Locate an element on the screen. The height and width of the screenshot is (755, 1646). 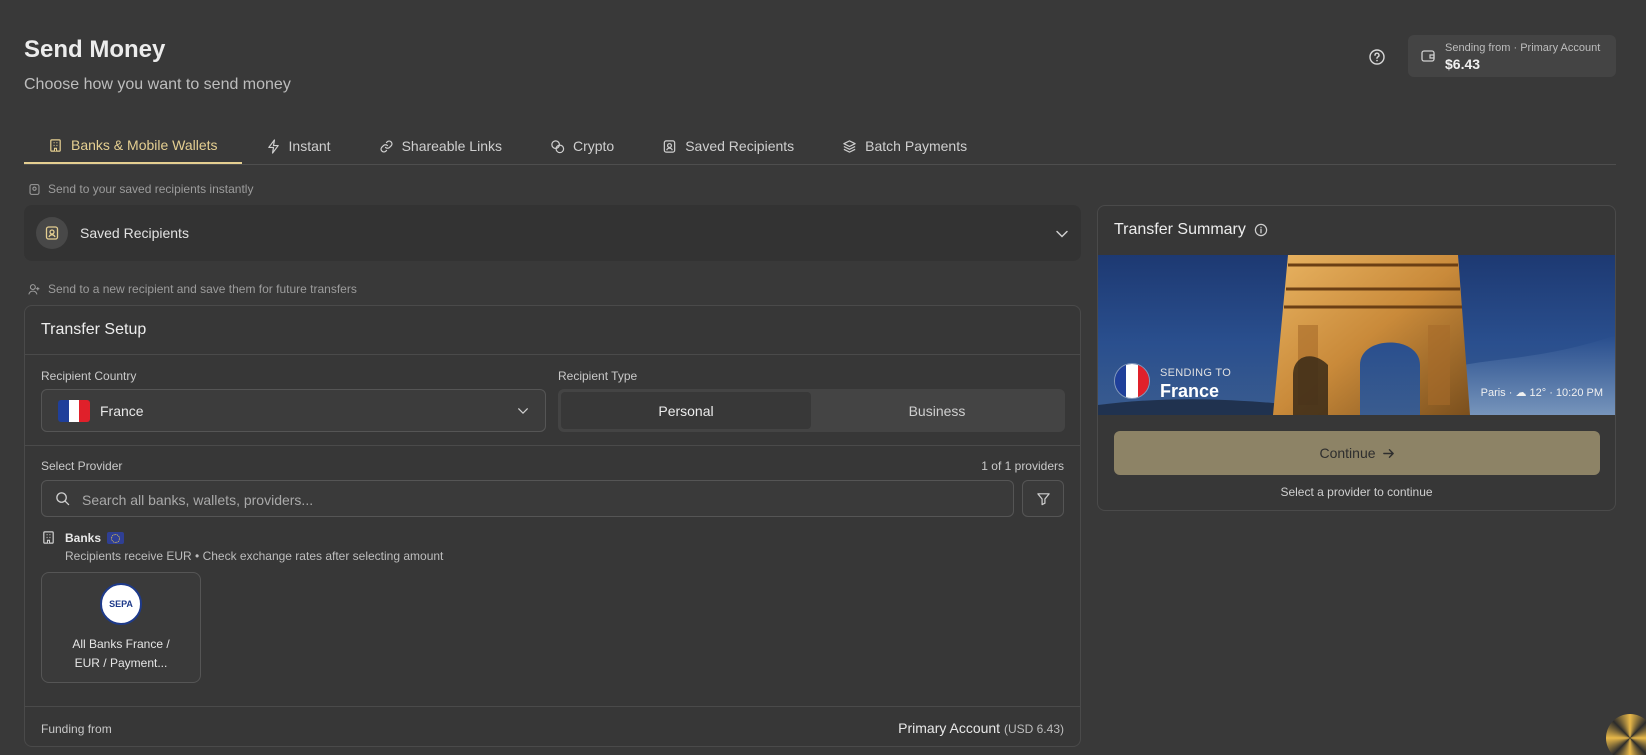
filter-icon is located at coordinates (1043, 498).